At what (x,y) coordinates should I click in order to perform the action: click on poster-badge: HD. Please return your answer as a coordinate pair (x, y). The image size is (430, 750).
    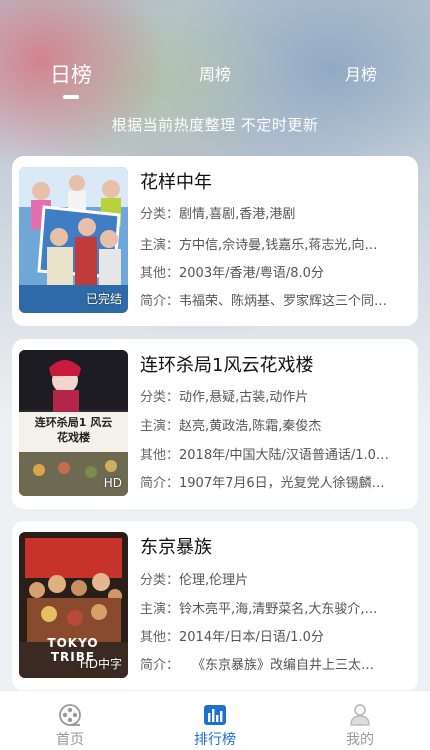
    Looking at the image, I should click on (112, 483).